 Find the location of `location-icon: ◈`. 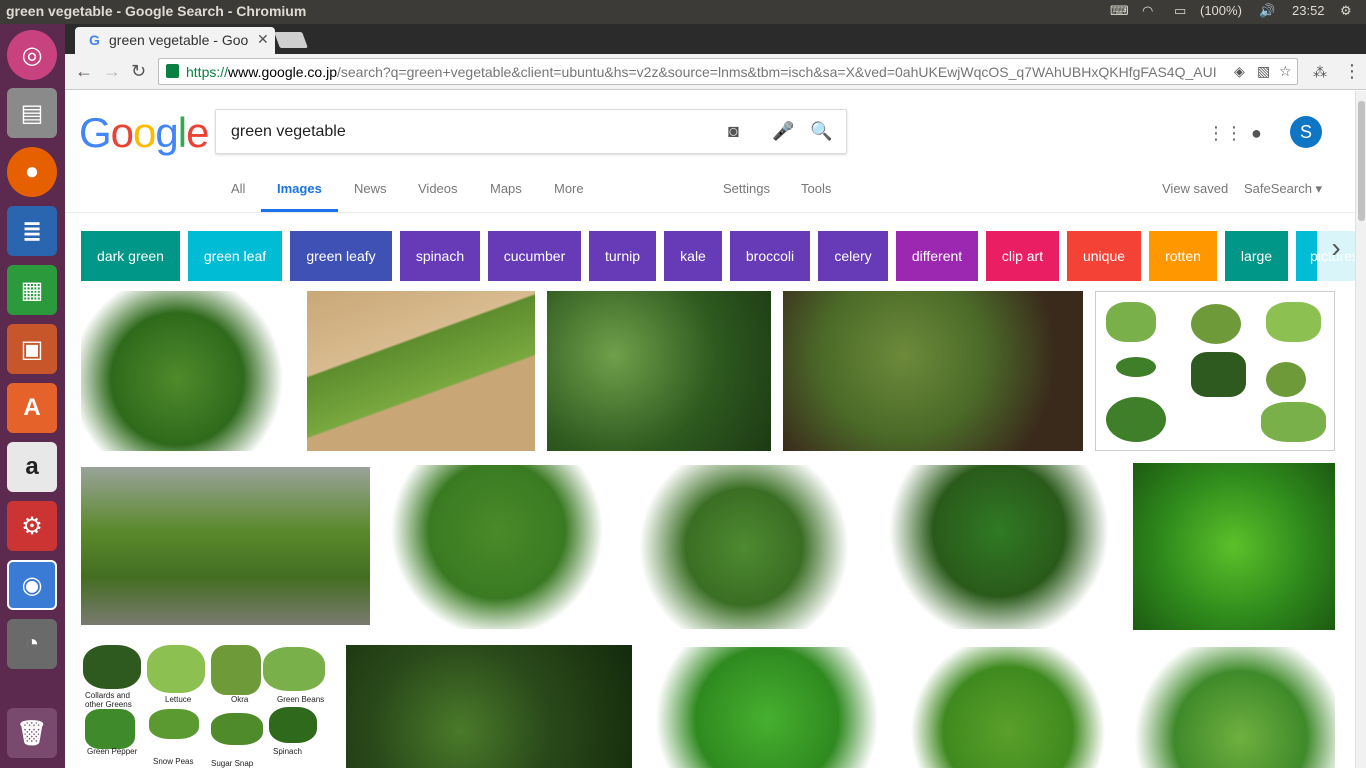

location-icon: ◈ is located at coordinates (1239, 71).